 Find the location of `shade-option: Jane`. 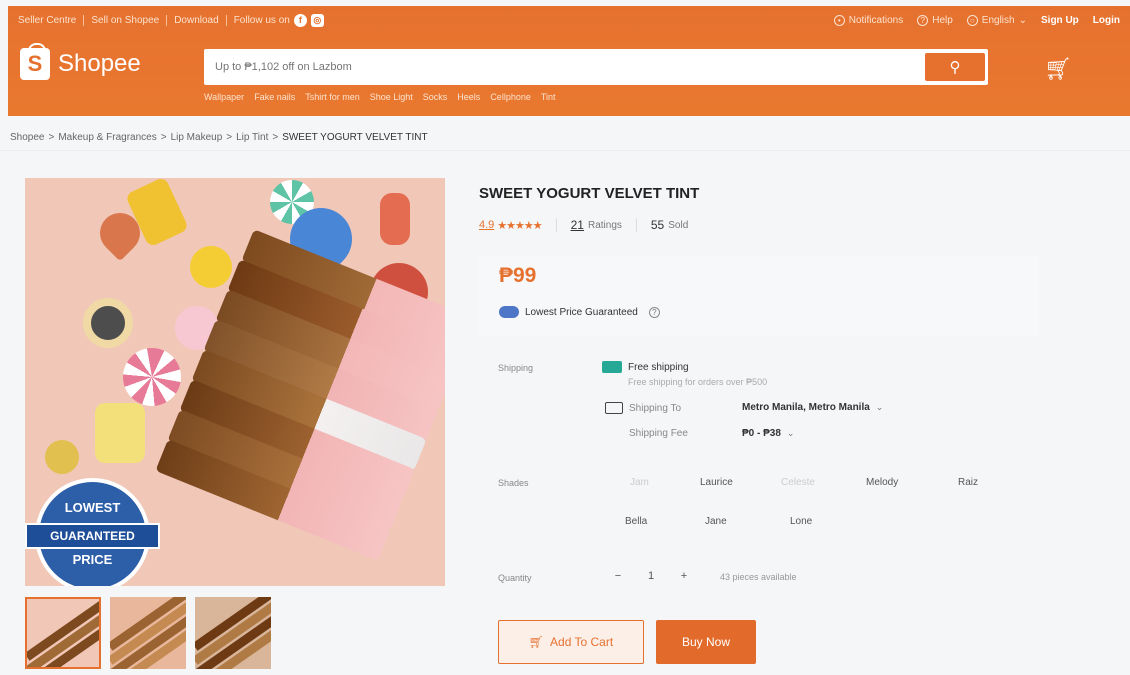

shade-option: Jane is located at coordinates (716, 521).